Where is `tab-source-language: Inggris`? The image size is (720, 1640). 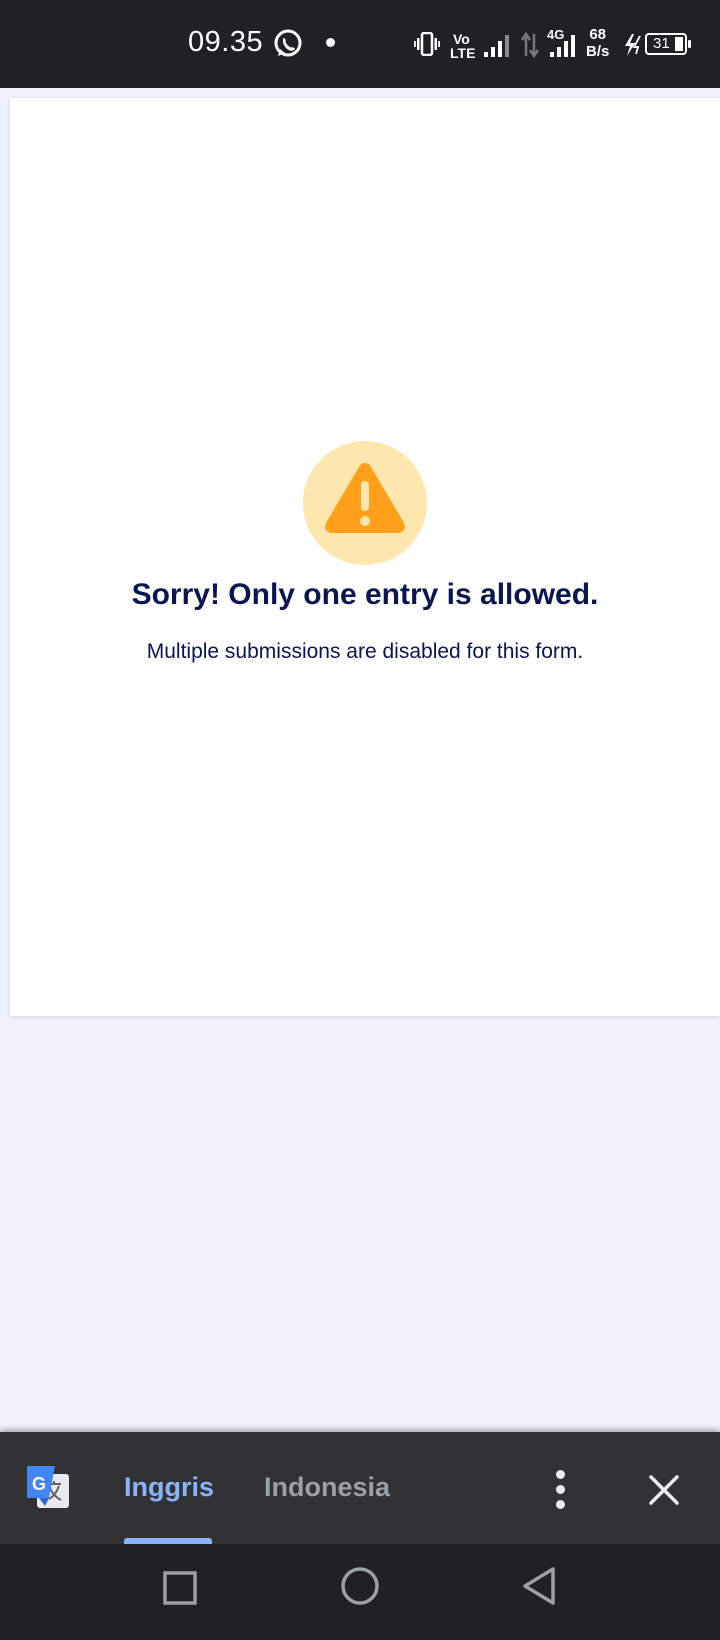
tab-source-language: Inggris is located at coordinates (169, 1487).